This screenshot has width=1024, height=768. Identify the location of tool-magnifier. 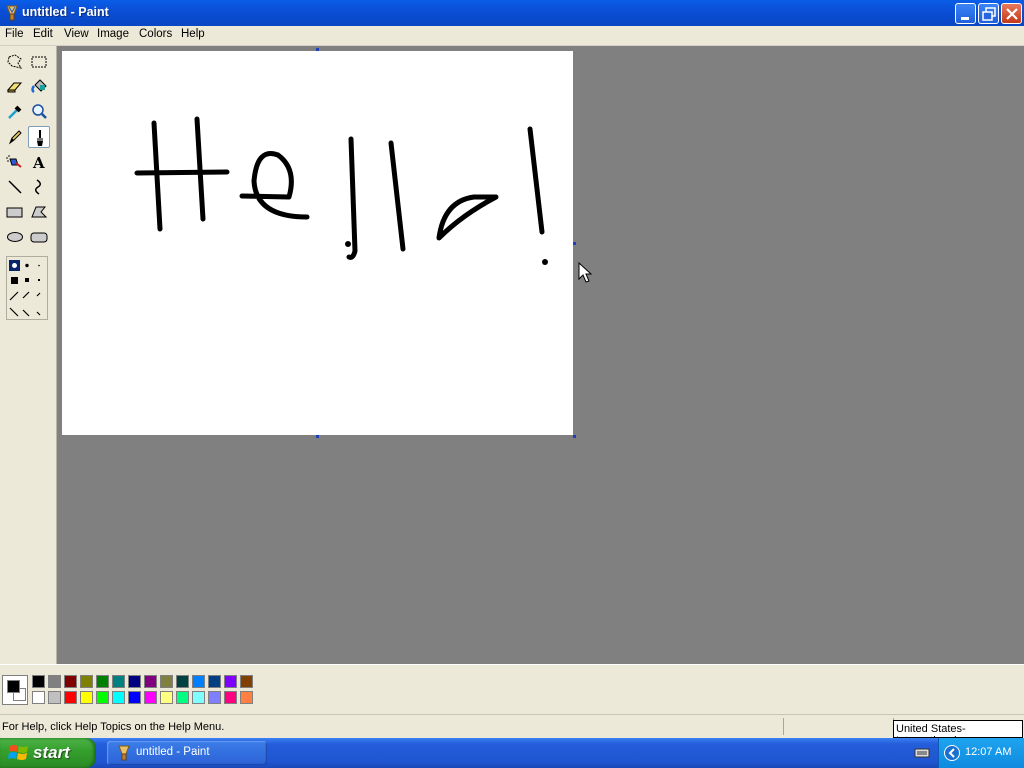
(39, 112).